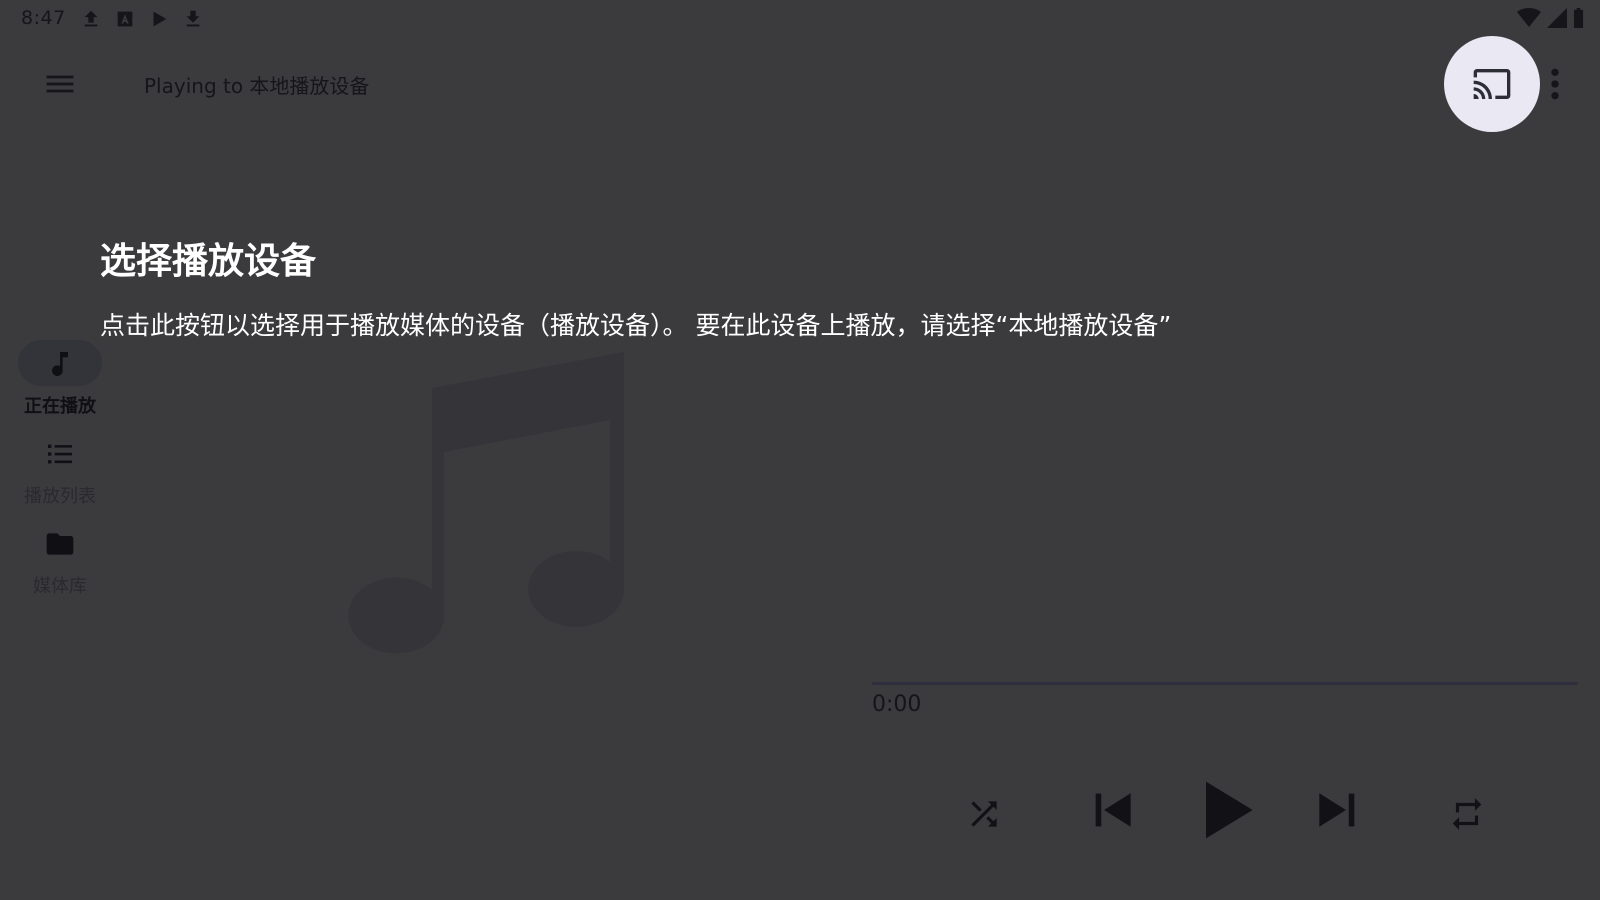 The height and width of the screenshot is (900, 1600). I want to click on showcase-title: 选择播放设备, so click(208, 261).